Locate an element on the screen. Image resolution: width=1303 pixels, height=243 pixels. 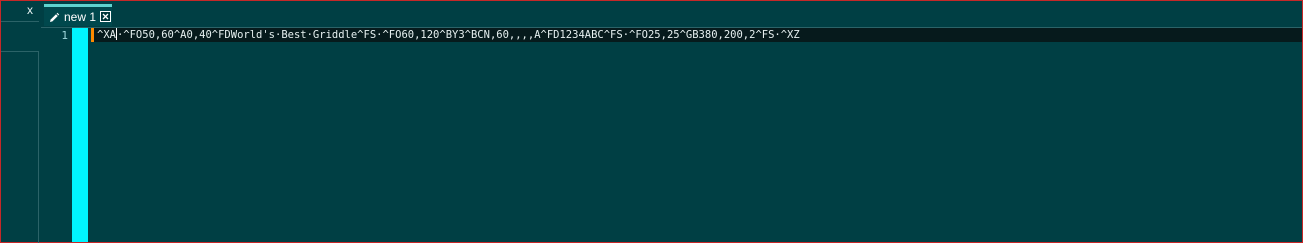
tab-bar: new 1 is located at coordinates (671, 14).